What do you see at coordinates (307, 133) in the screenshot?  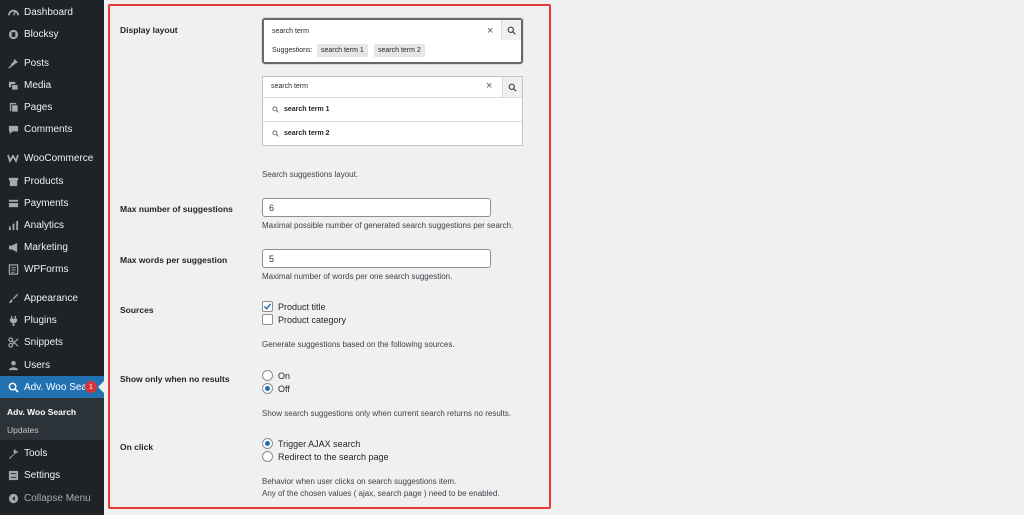 I see `suggestion-text: search term 2` at bounding box center [307, 133].